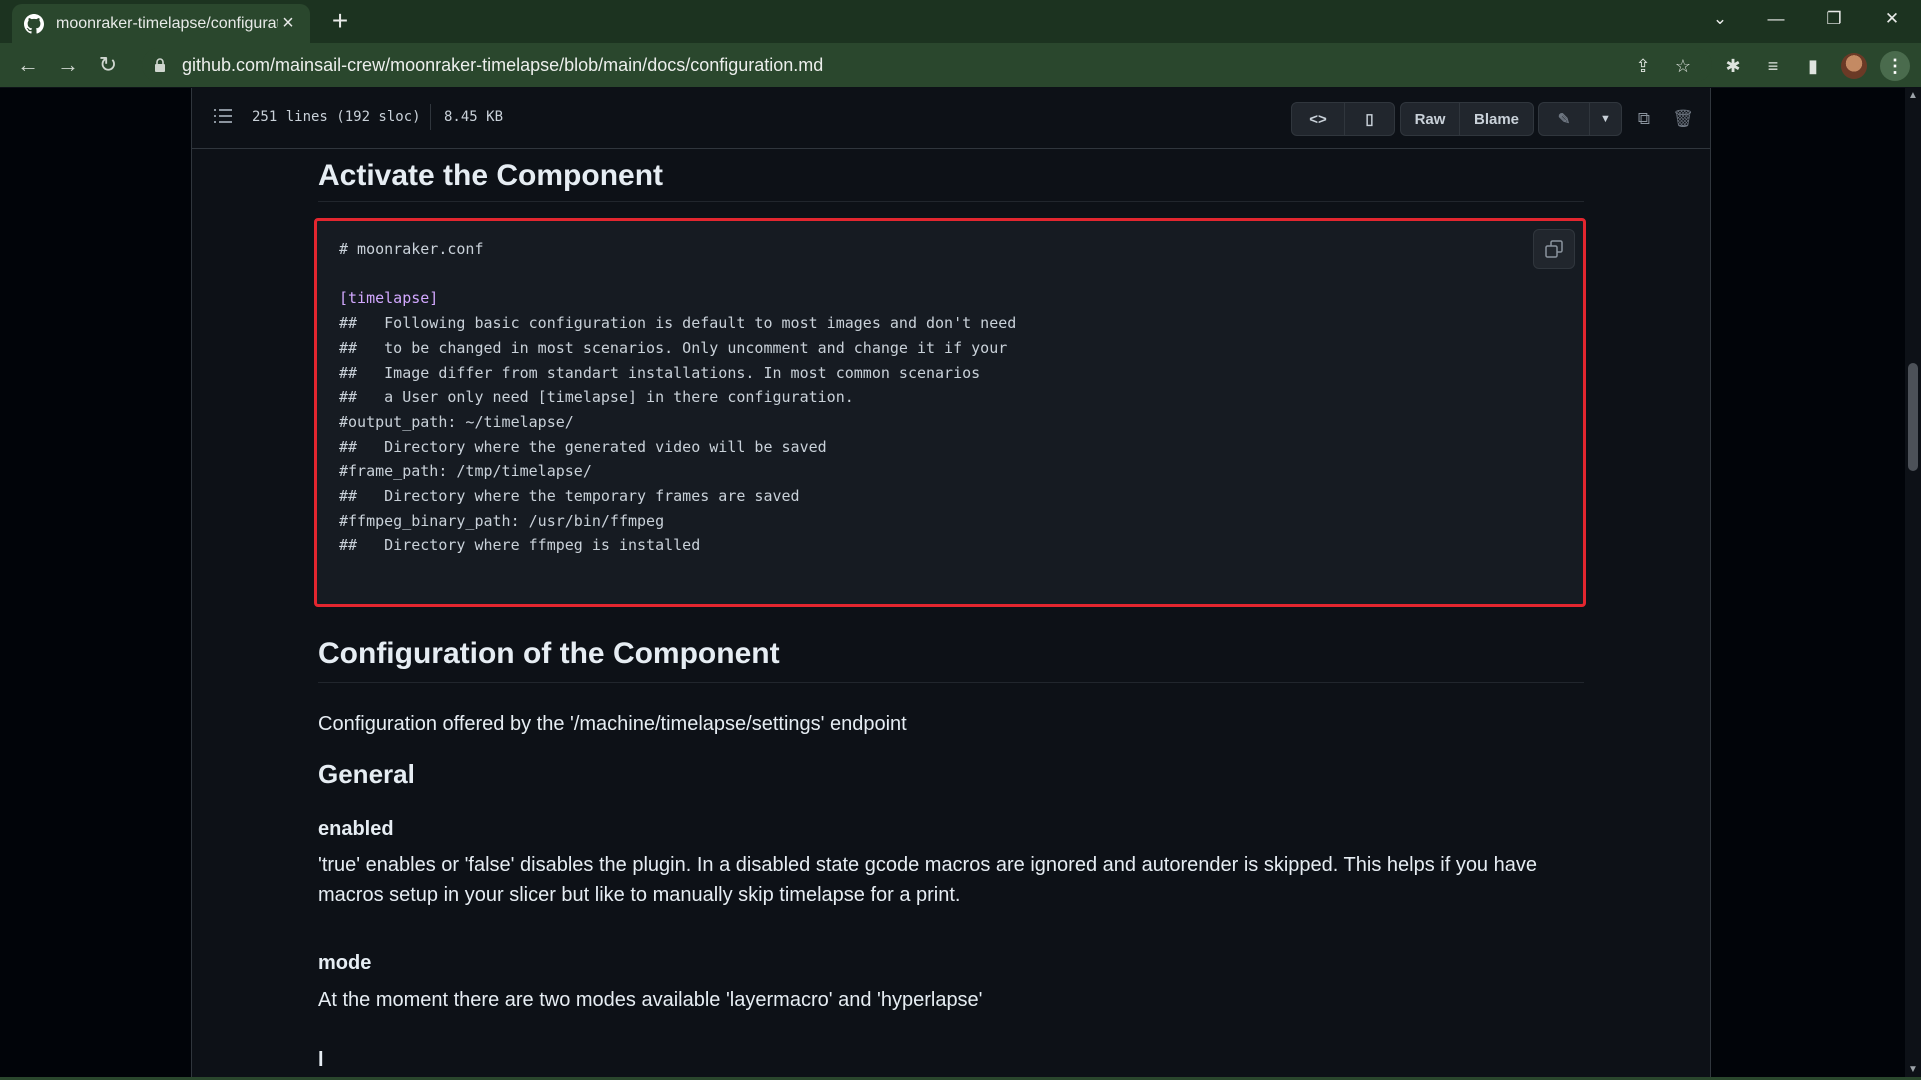  I want to click on new-tab-button: +, so click(340, 21).